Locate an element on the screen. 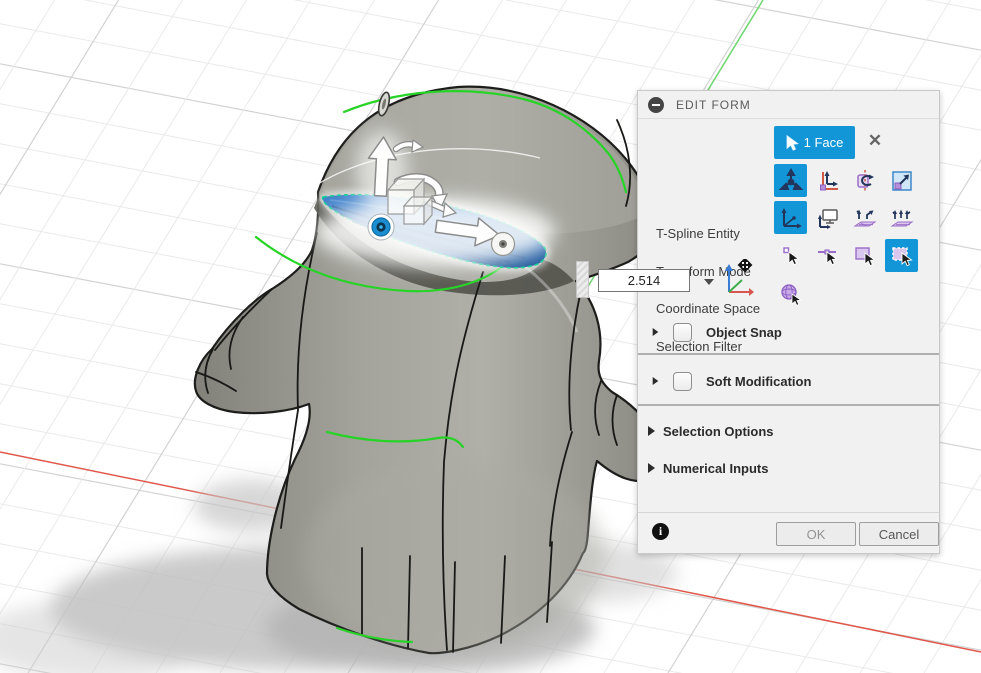 The image size is (981, 673). all-filter-icon is located at coordinates (902, 256).